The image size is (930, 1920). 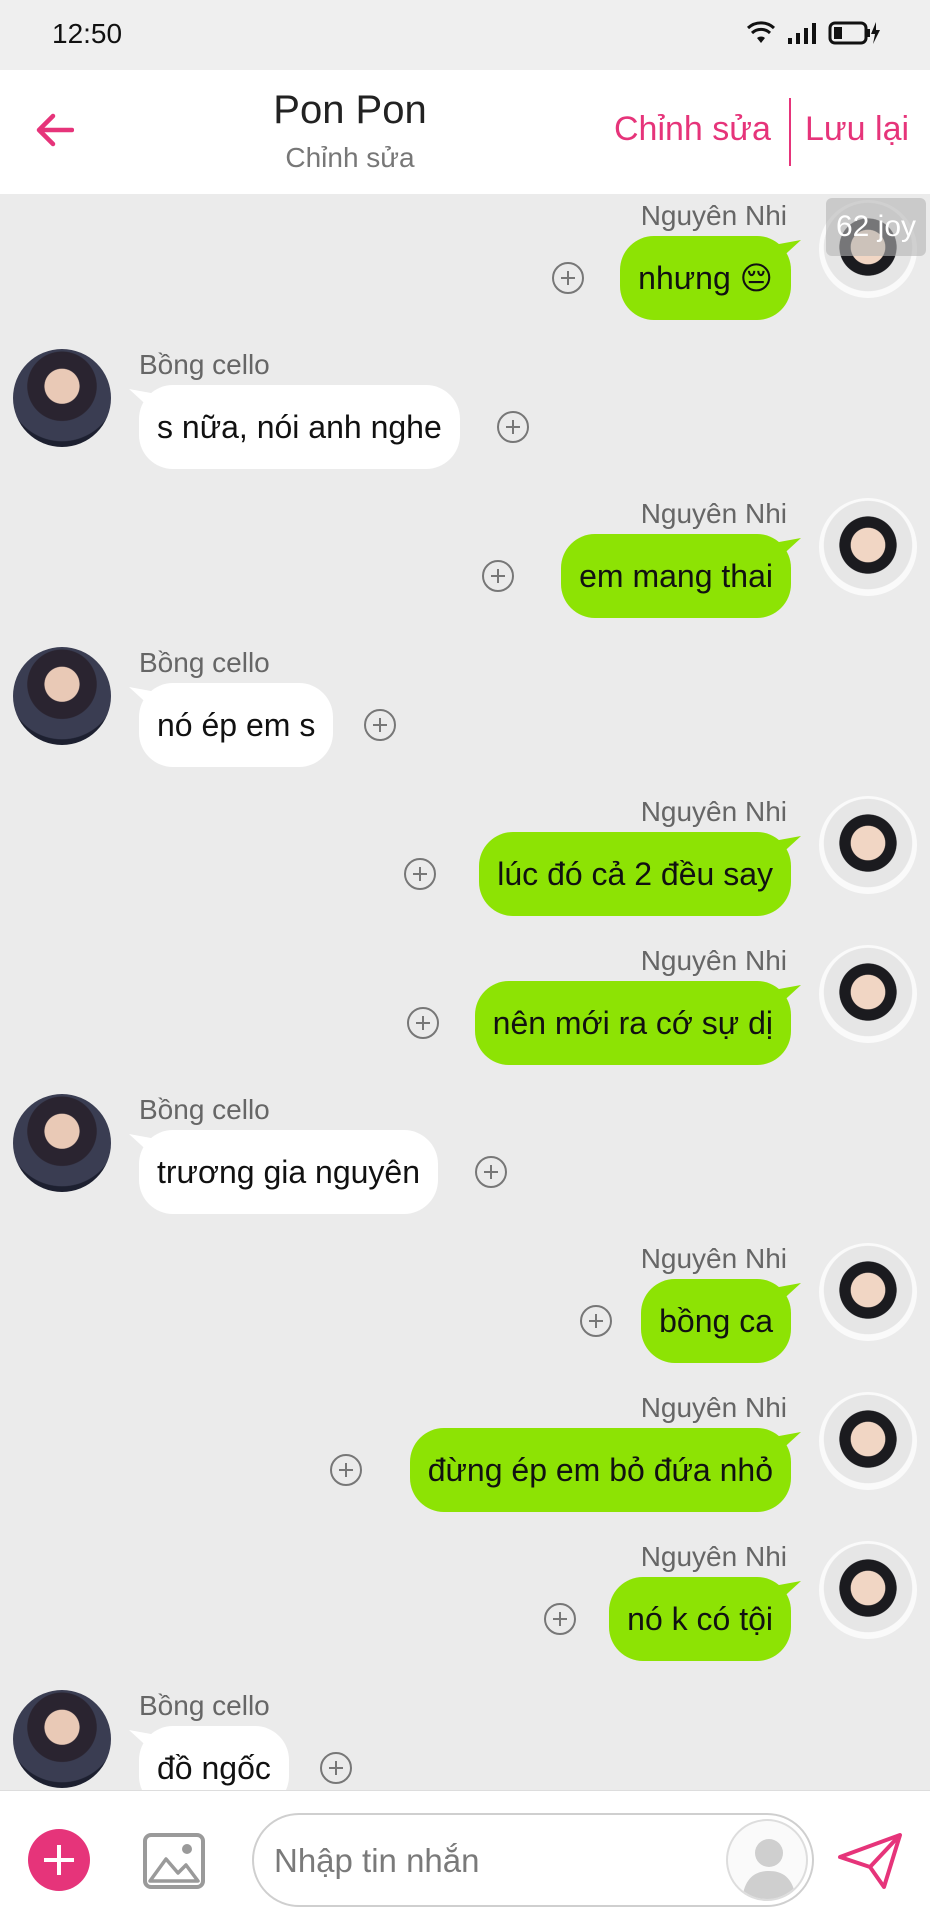 I want to click on status-time: 12:50, so click(x=87, y=33).